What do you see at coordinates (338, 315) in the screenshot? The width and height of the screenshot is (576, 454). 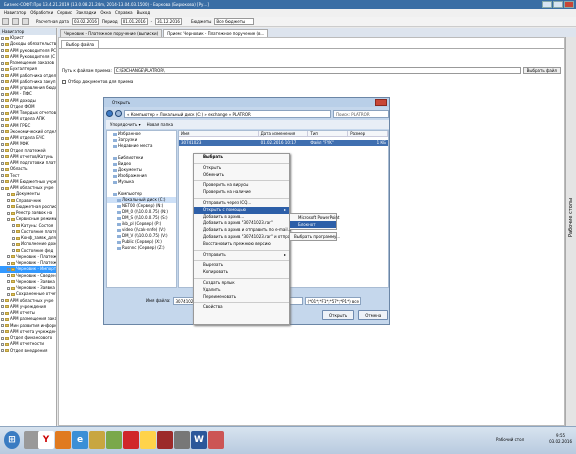 I see `open-button: Открыть` at bounding box center [338, 315].